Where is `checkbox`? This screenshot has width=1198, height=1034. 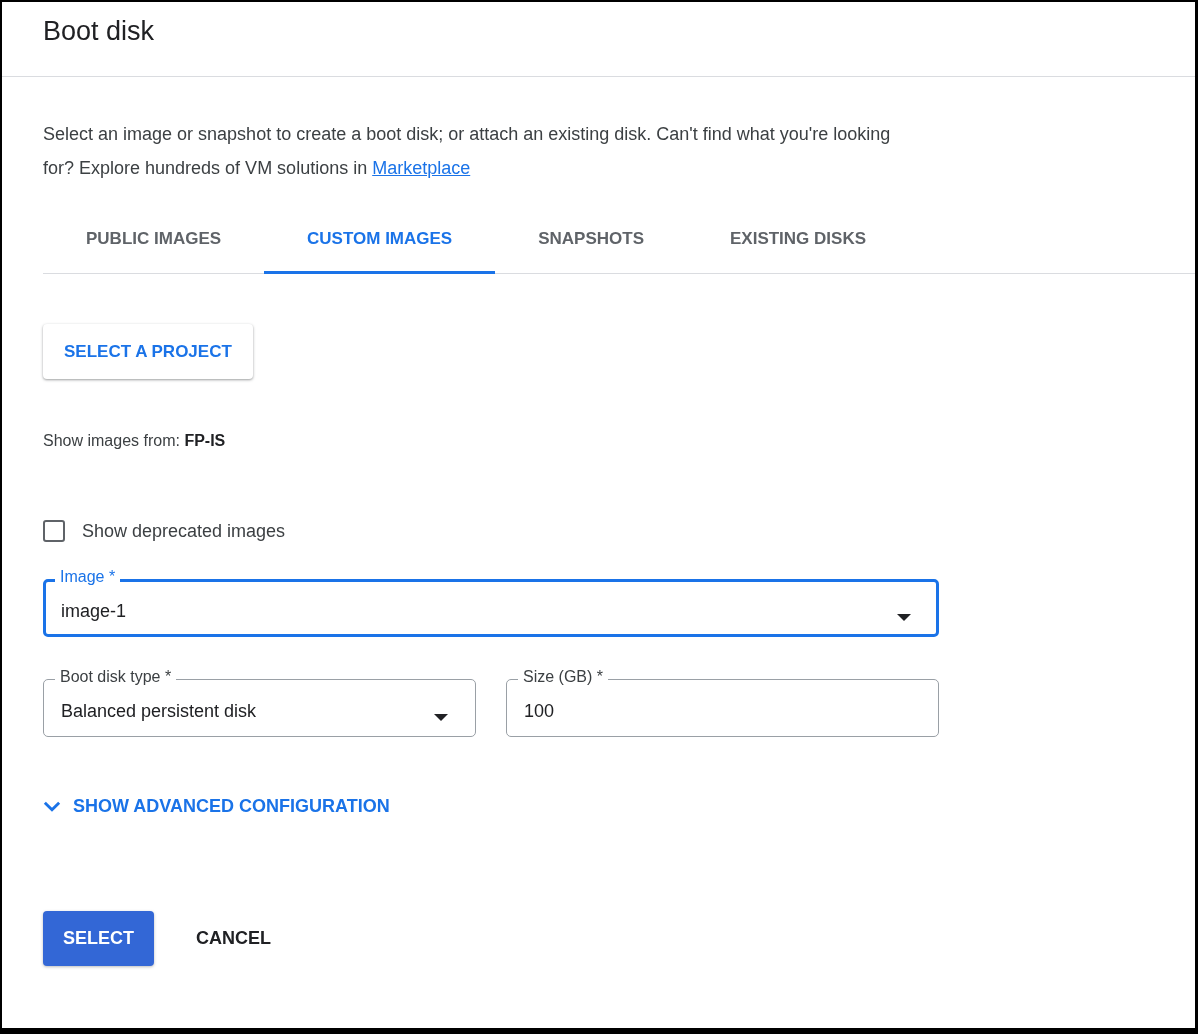
checkbox is located at coordinates (54, 531).